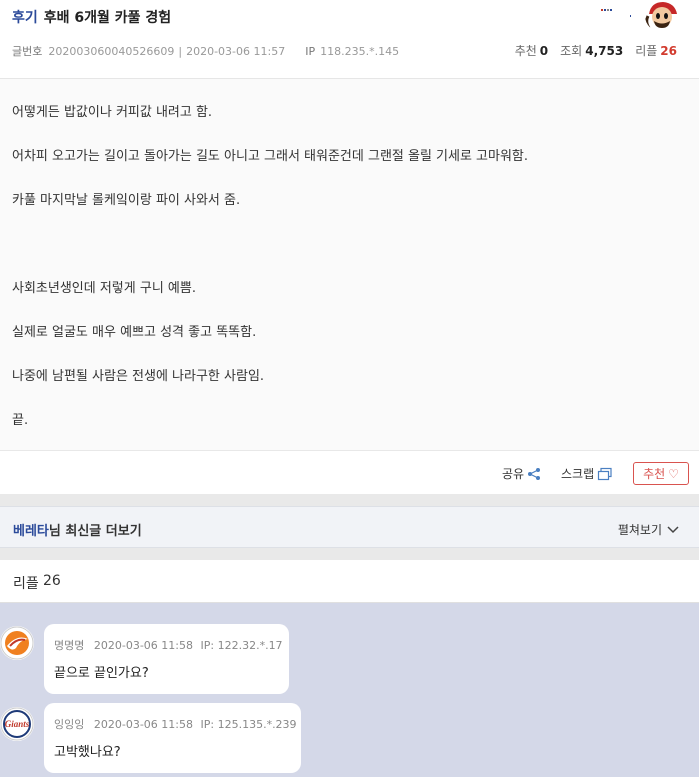 Image resolution: width=699 pixels, height=777 pixels. What do you see at coordinates (673, 529) in the screenshot?
I see `chevron-down-icon` at bounding box center [673, 529].